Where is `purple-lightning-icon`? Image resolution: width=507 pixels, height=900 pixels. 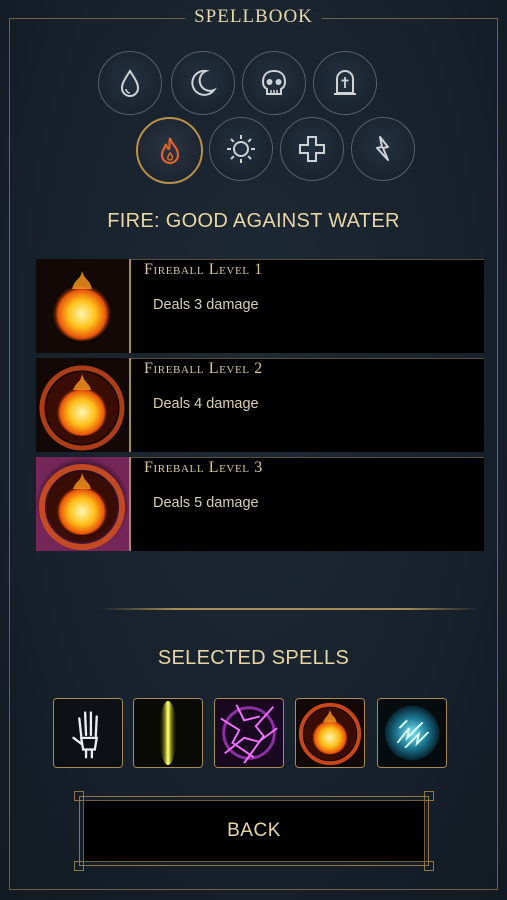 purple-lightning-icon is located at coordinates (249, 733).